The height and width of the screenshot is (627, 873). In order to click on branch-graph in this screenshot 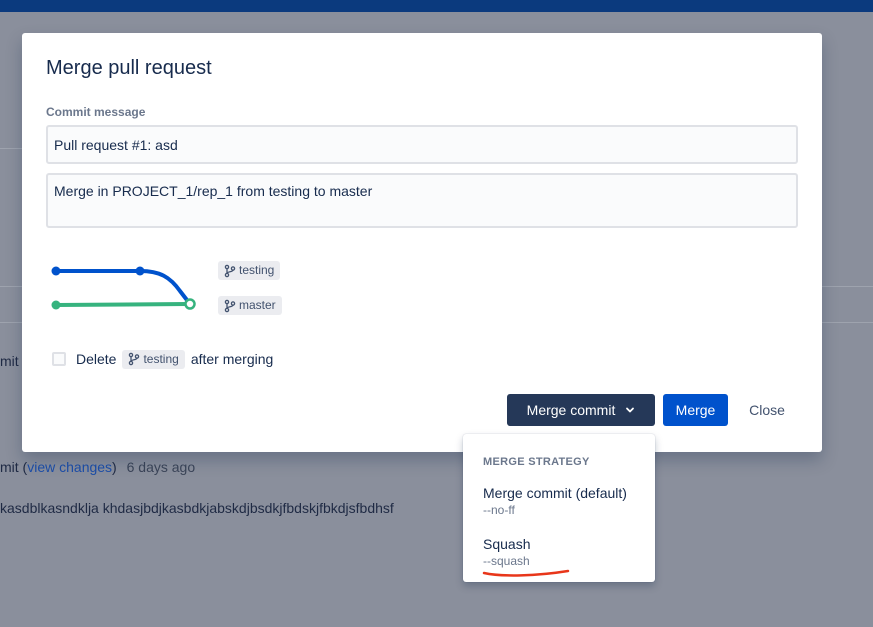, I will do `click(125, 289)`.